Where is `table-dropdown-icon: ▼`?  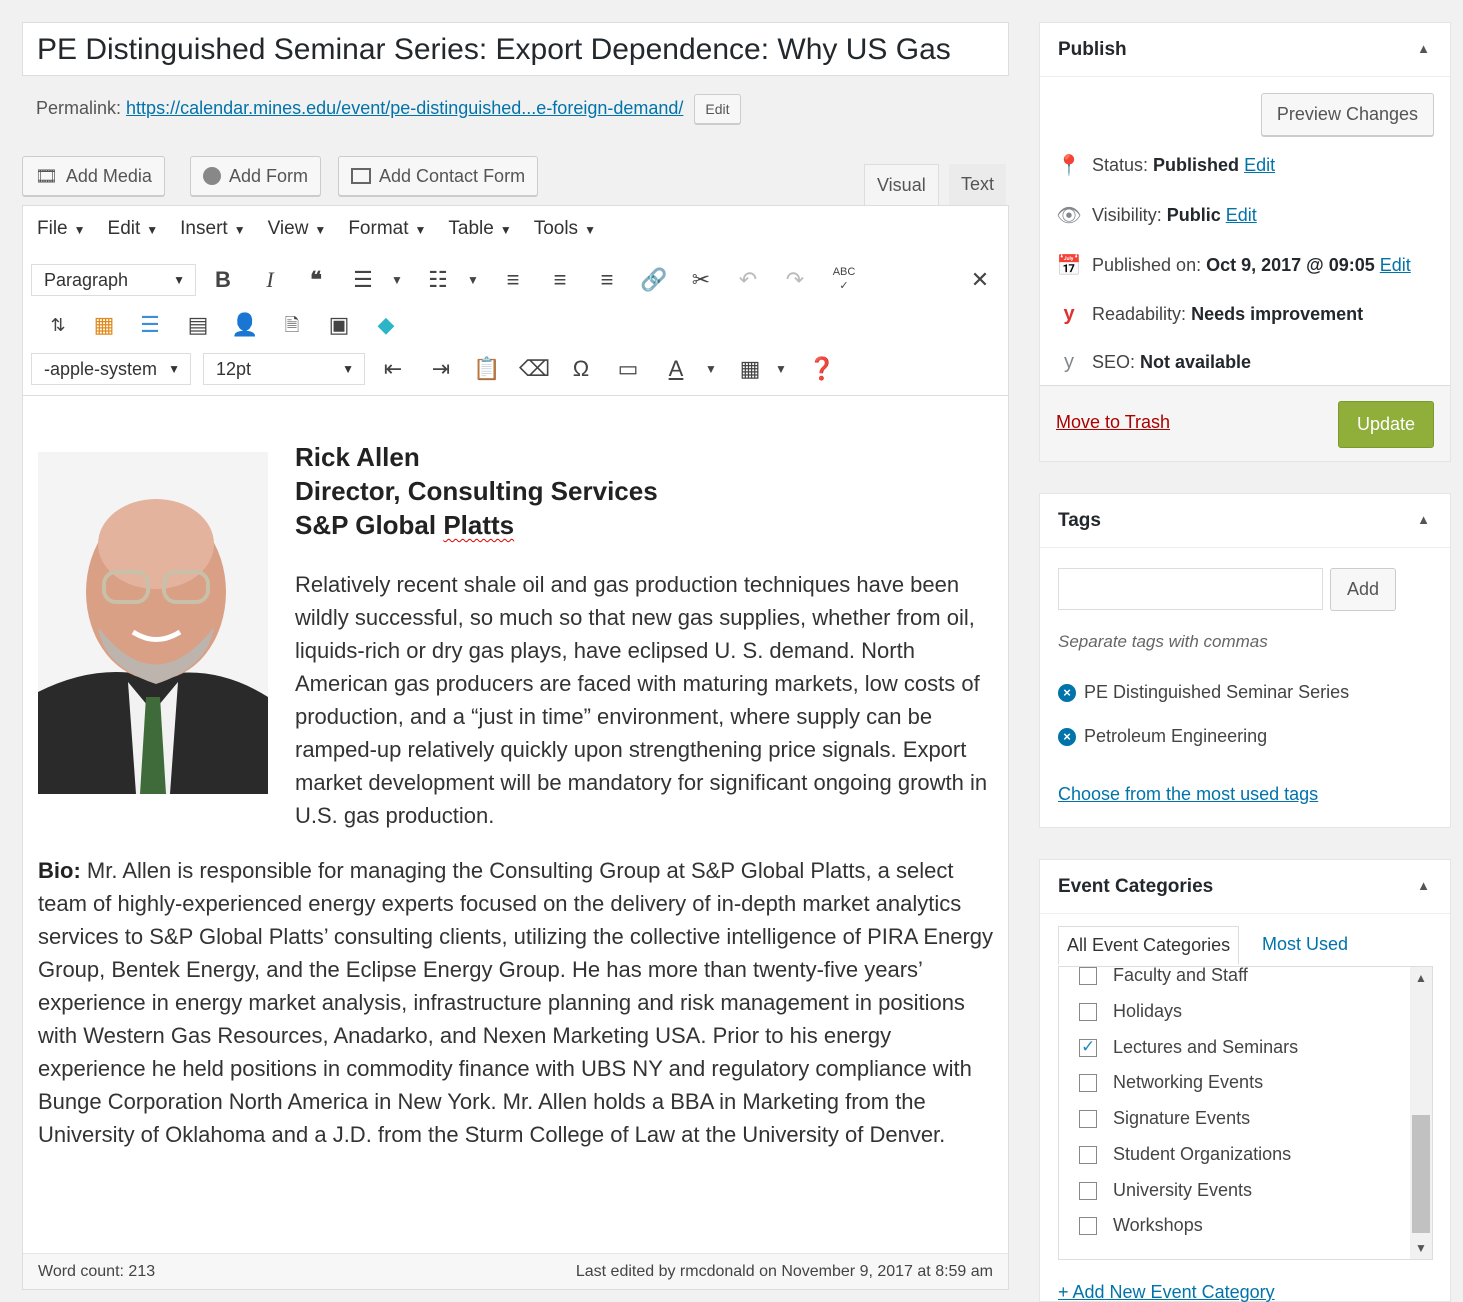
table-dropdown-icon: ▼ is located at coordinates (781, 369).